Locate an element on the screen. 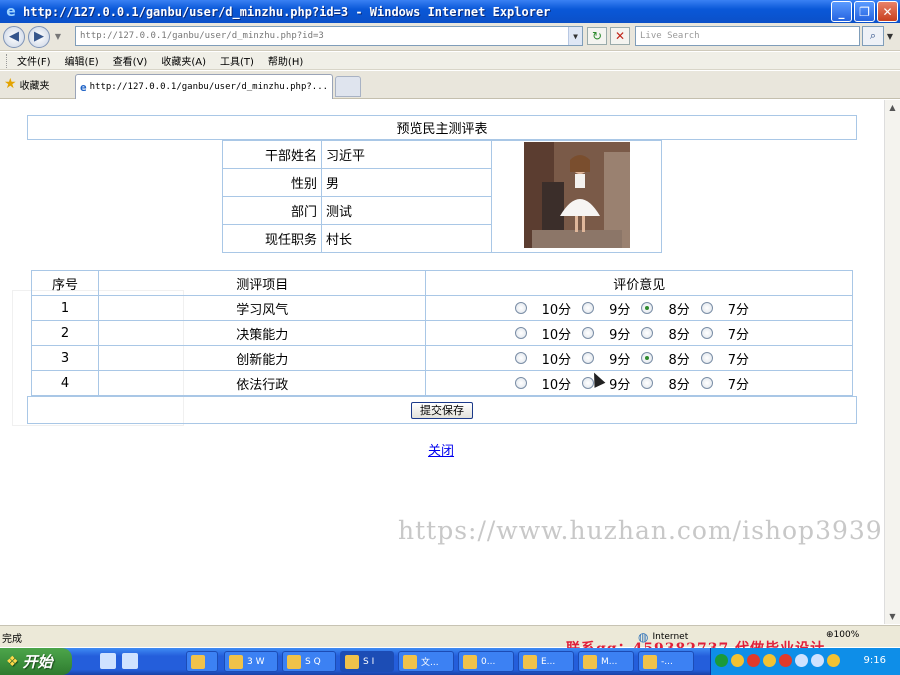  search-options-dropdown: ▼ is located at coordinates (890, 36).